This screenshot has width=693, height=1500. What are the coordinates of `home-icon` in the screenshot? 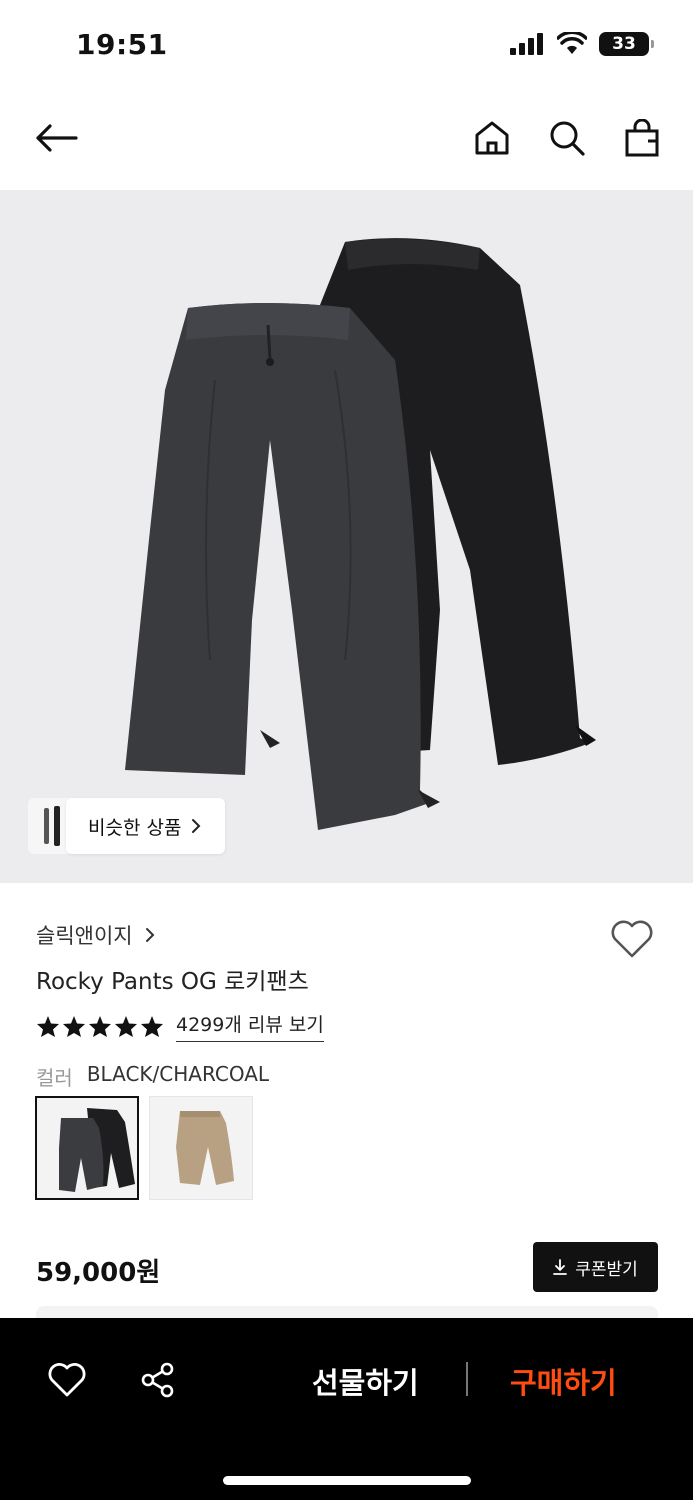 It's located at (492, 138).